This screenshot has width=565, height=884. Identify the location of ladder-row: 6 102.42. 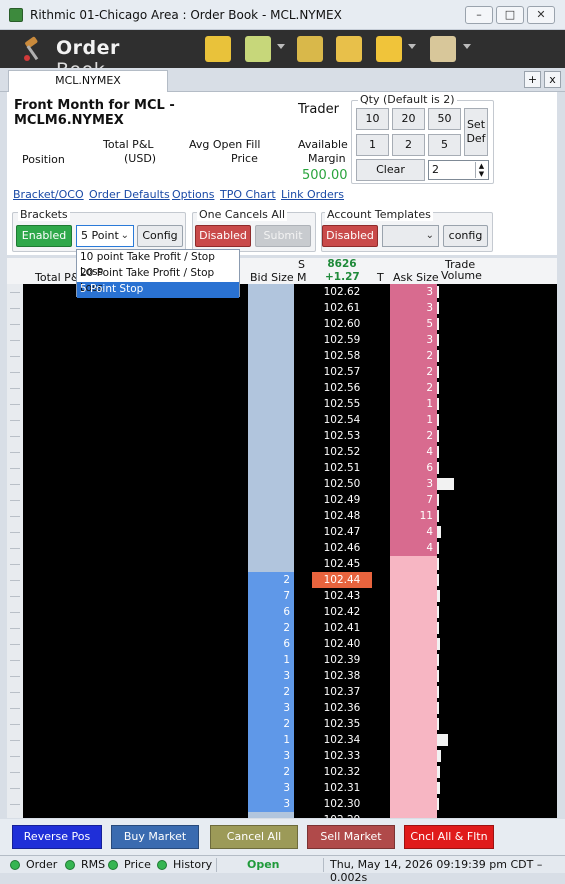
(282, 612).